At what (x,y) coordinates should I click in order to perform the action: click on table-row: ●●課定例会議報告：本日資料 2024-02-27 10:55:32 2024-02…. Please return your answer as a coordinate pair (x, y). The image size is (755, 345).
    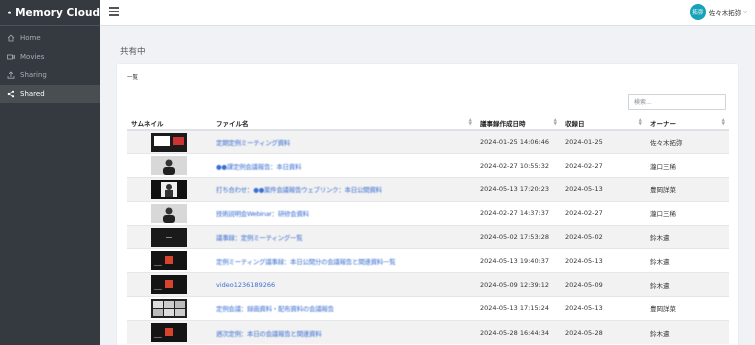
    Looking at the image, I should click on (428, 165).